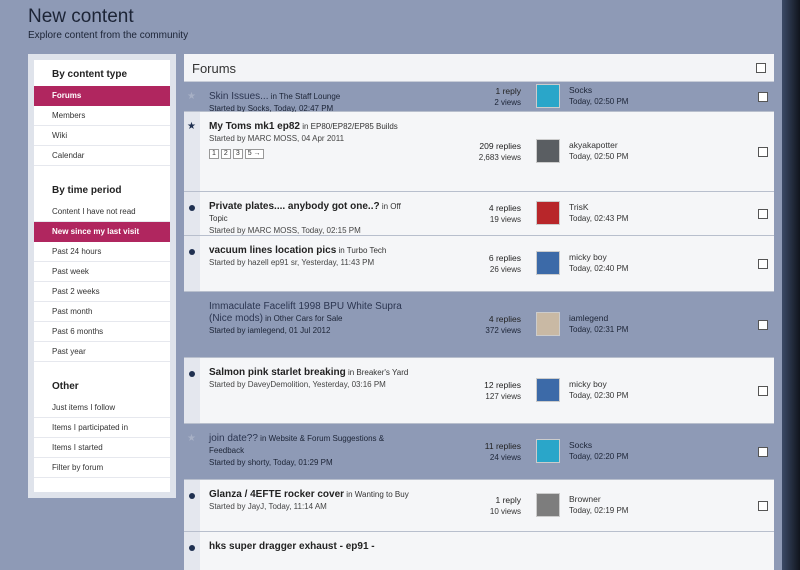  Describe the element at coordinates (102, 232) in the screenshot. I see `sidebar-item-new-since-my-last-visit: New since my last visit` at that location.